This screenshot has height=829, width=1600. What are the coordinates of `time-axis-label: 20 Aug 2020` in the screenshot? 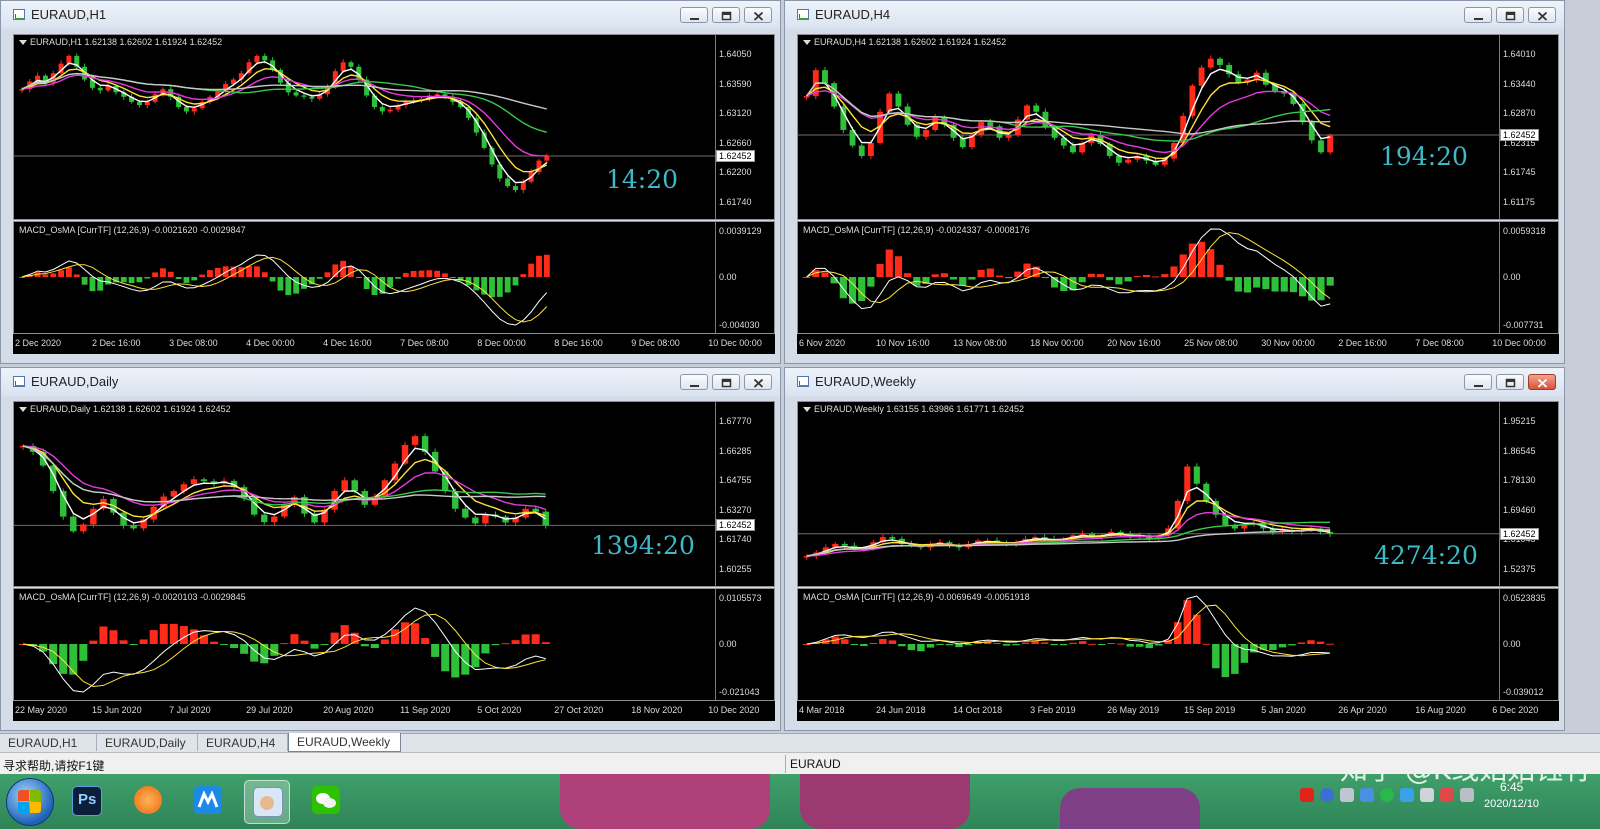 It's located at (348, 710).